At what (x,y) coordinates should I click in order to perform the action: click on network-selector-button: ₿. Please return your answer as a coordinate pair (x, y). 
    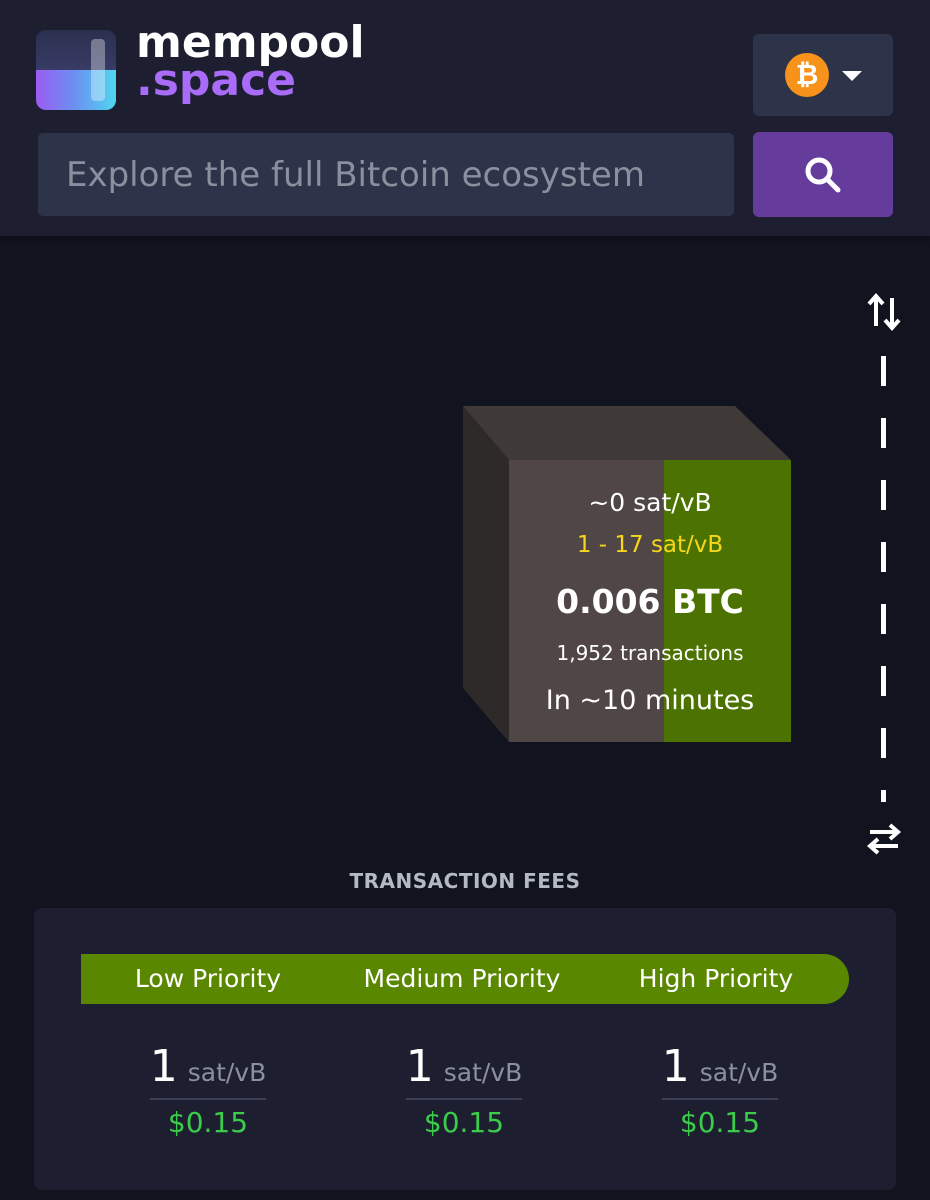
    Looking at the image, I should click on (823, 75).